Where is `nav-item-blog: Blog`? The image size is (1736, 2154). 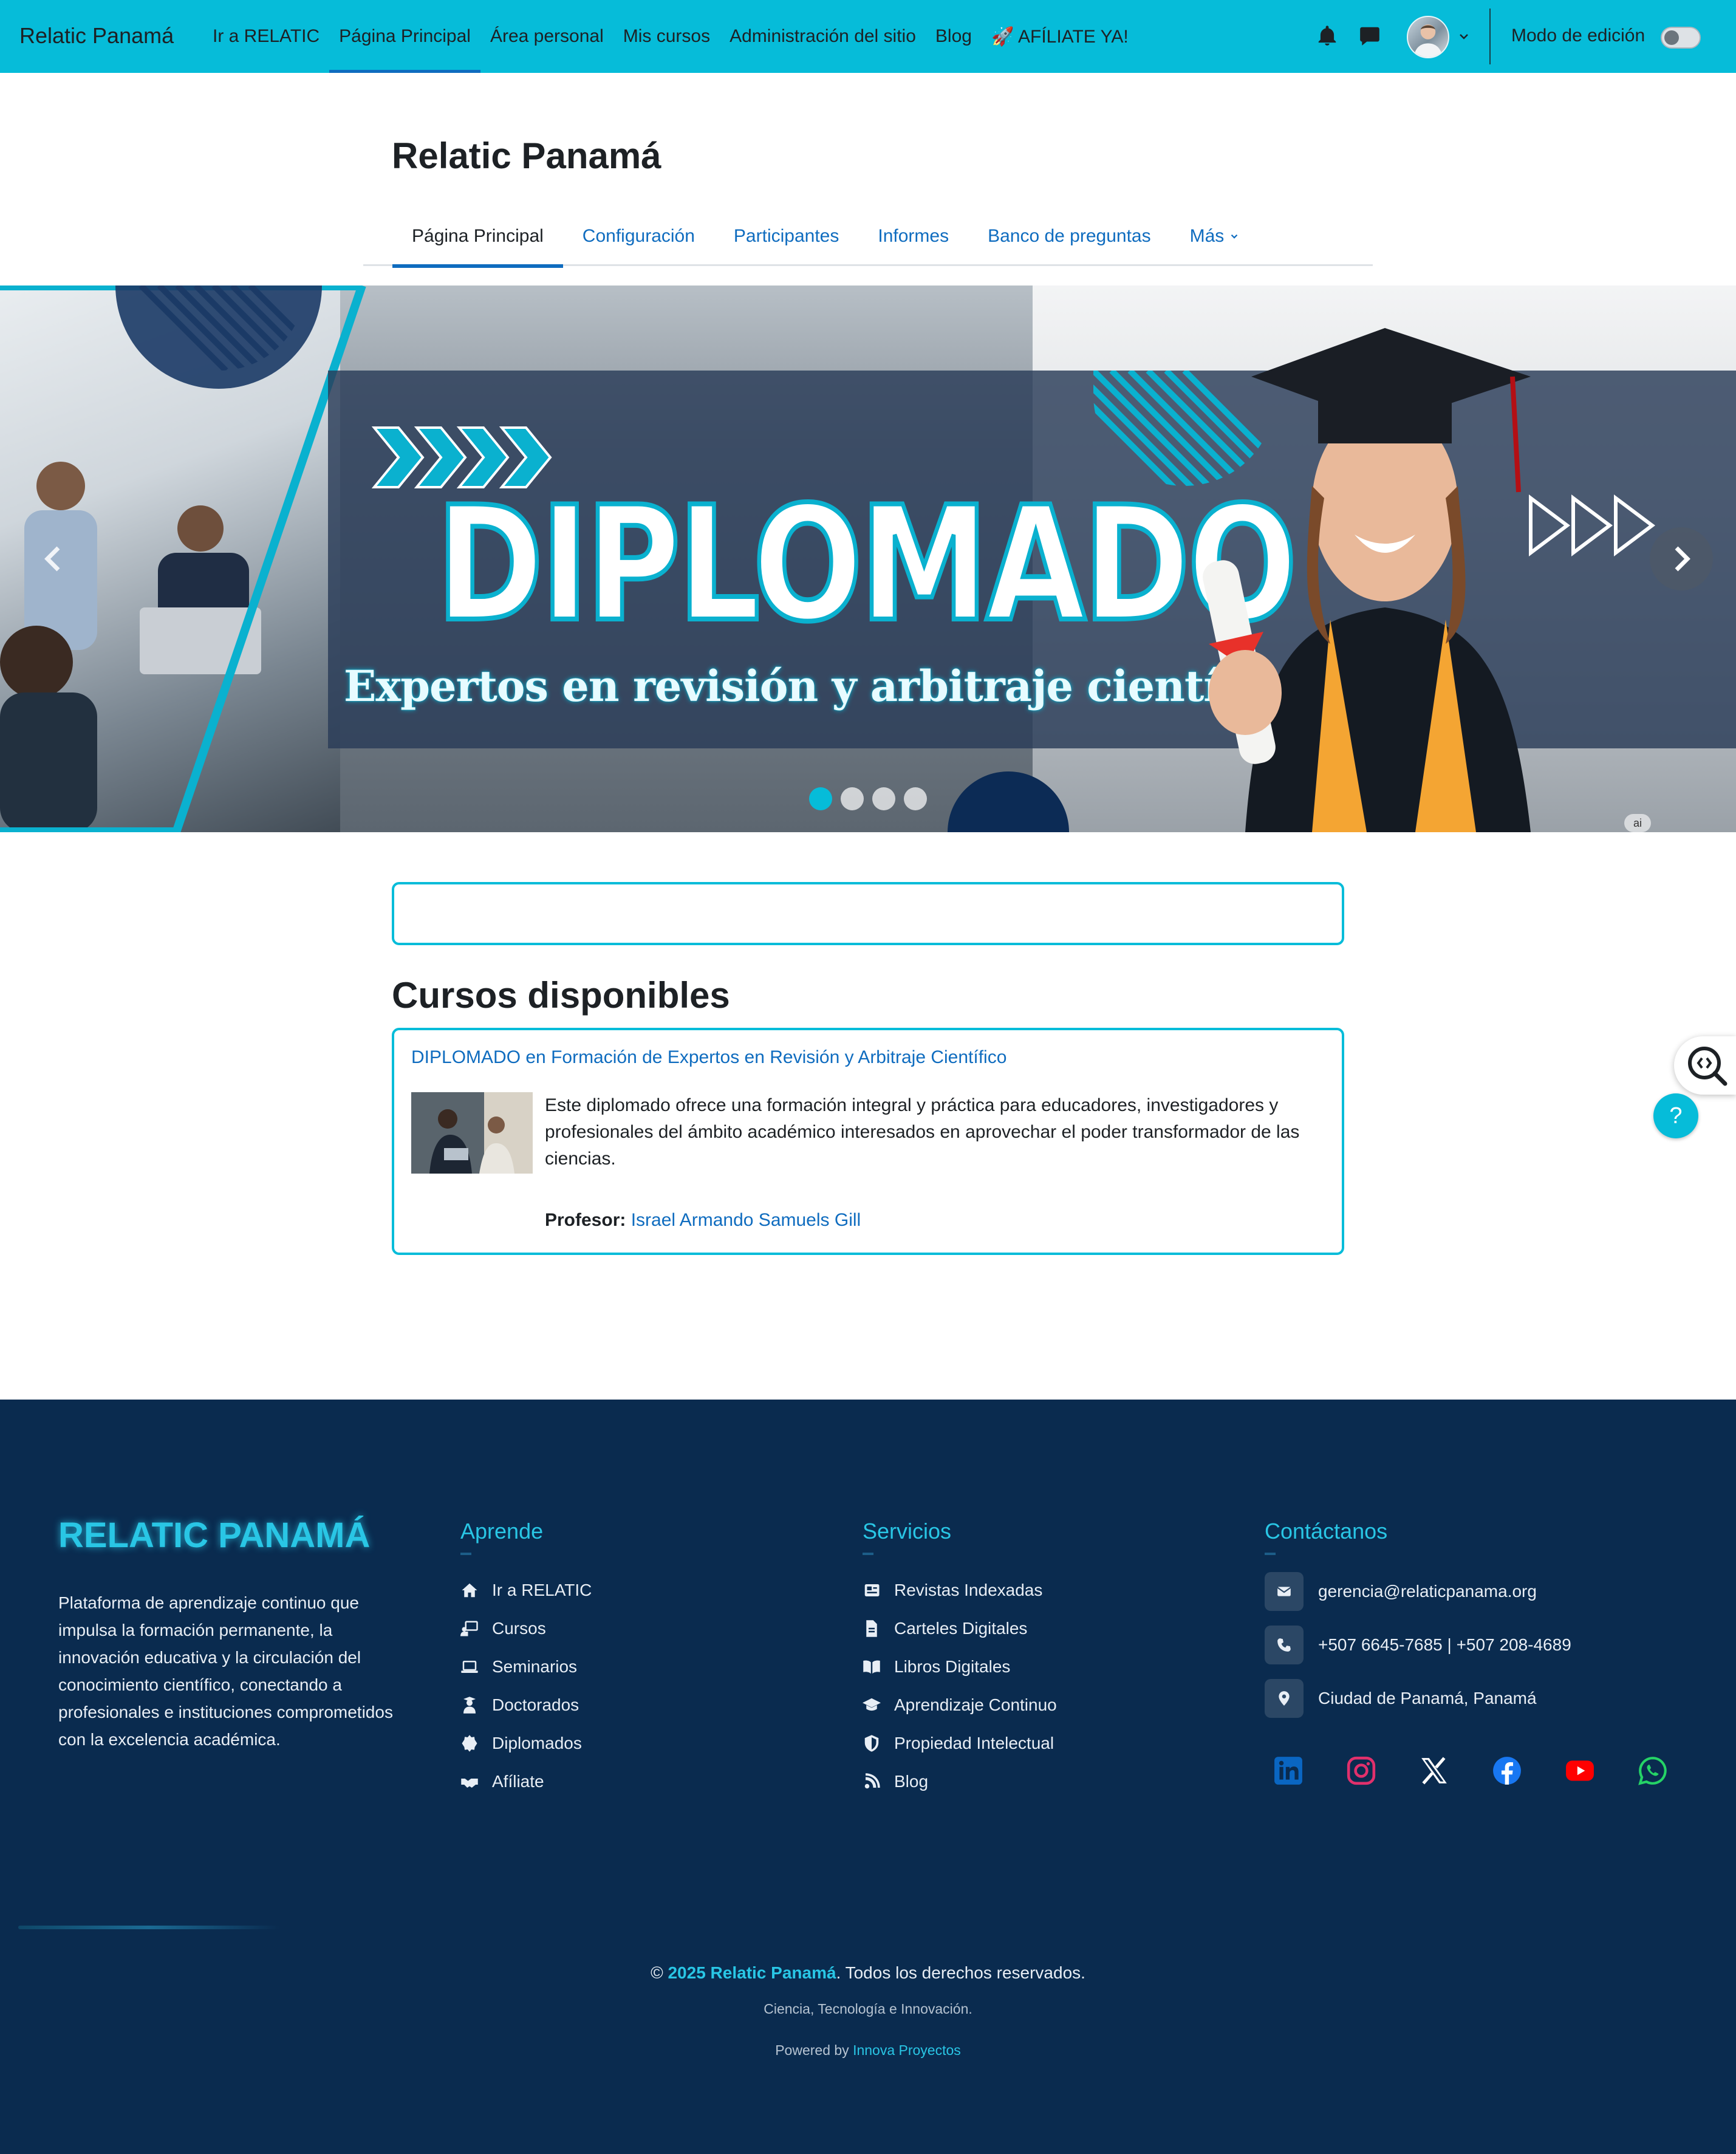
nav-item-blog: Blog is located at coordinates (954, 36).